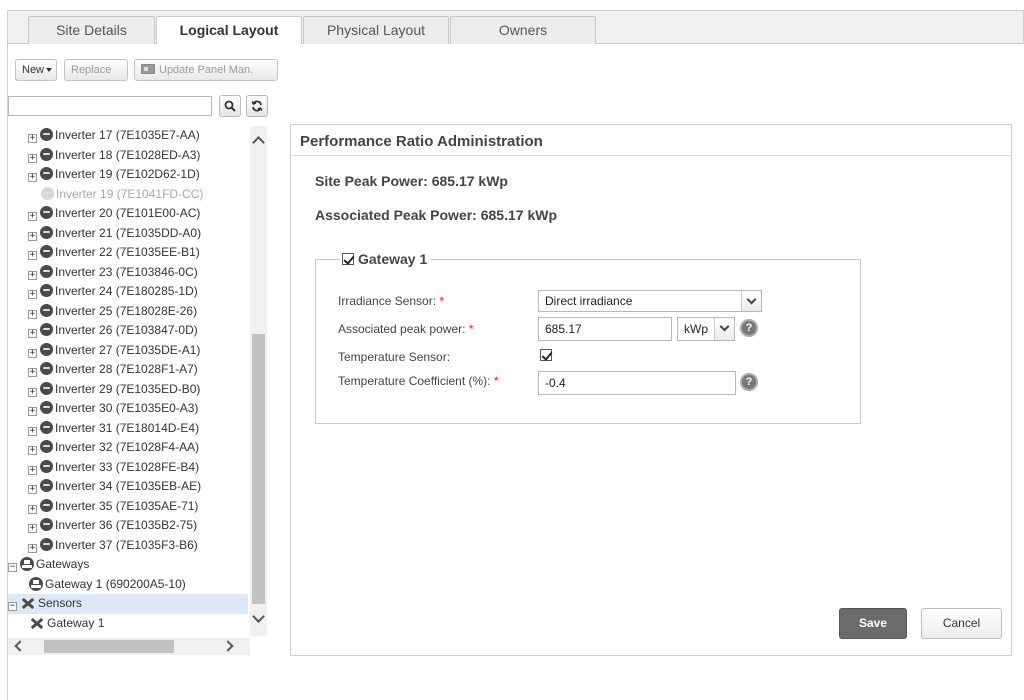 This screenshot has height=700, width=1024. I want to click on tree-item: + Inverter 18 (7E1028ED-A3), so click(128, 156).